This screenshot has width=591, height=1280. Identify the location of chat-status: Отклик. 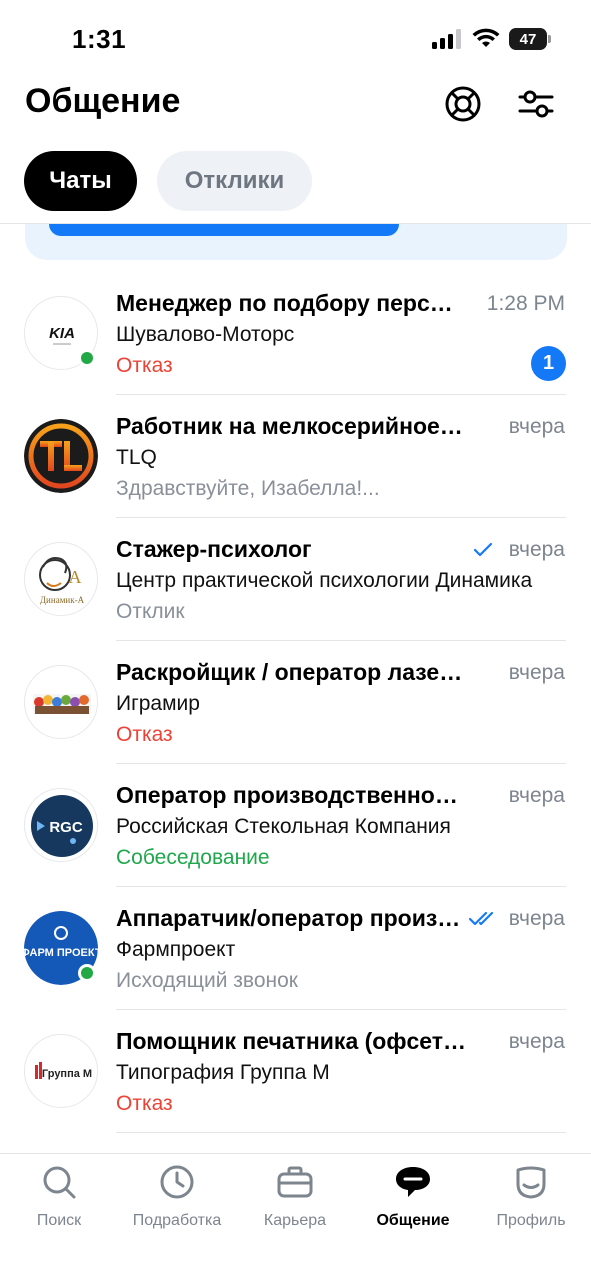
(150, 611).